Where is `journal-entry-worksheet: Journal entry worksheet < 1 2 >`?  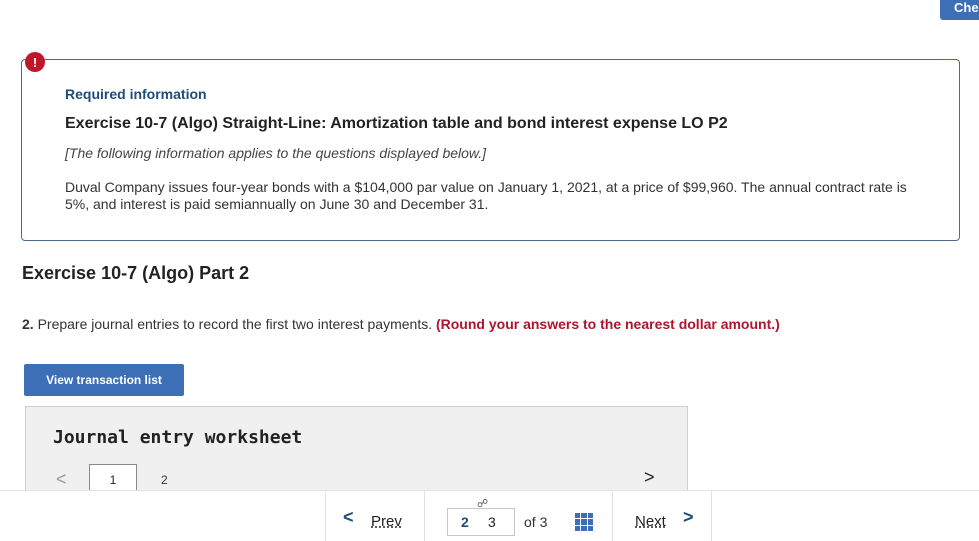
journal-entry-worksheet: Journal entry worksheet < 1 2 > is located at coordinates (356, 451).